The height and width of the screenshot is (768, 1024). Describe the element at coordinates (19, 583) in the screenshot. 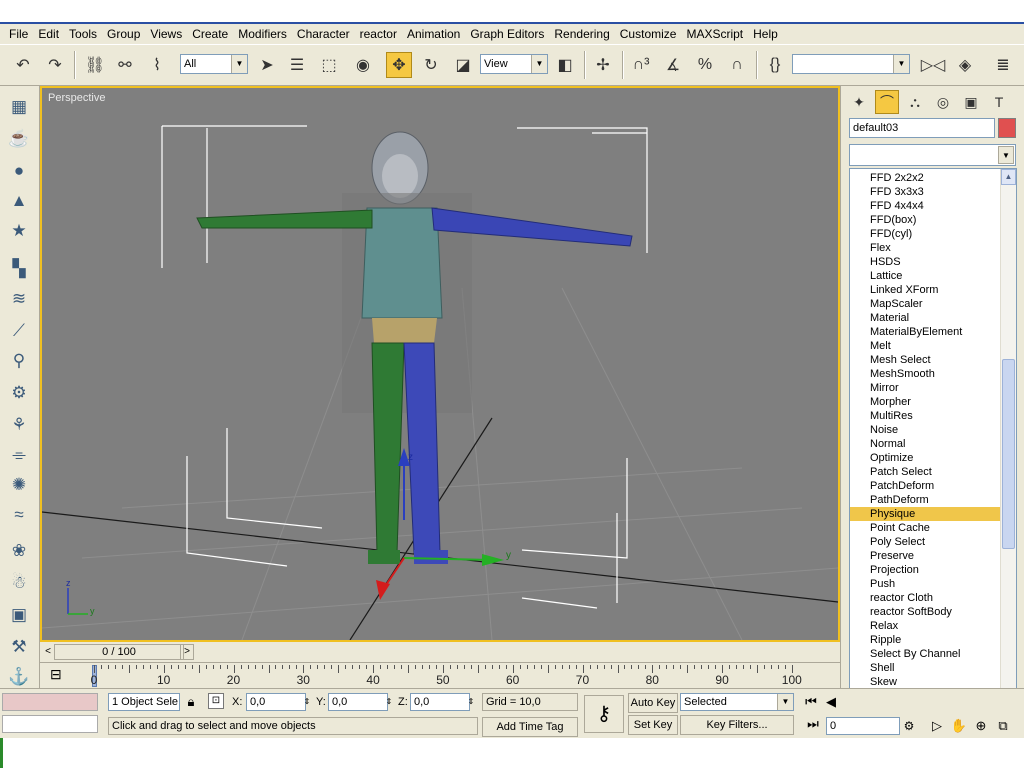

I see `figure-icon: ☃` at that location.